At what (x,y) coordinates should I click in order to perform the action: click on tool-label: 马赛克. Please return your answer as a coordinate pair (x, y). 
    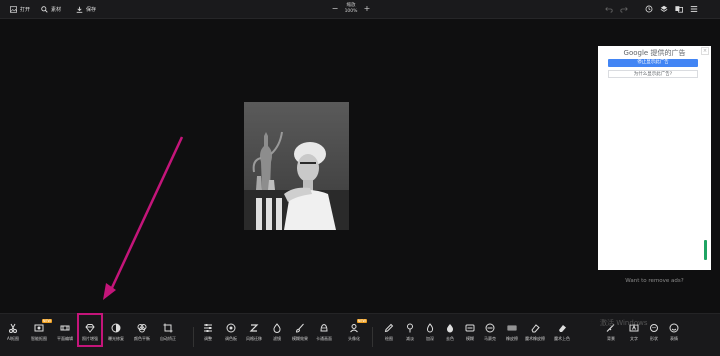
    Looking at the image, I should click on (490, 338).